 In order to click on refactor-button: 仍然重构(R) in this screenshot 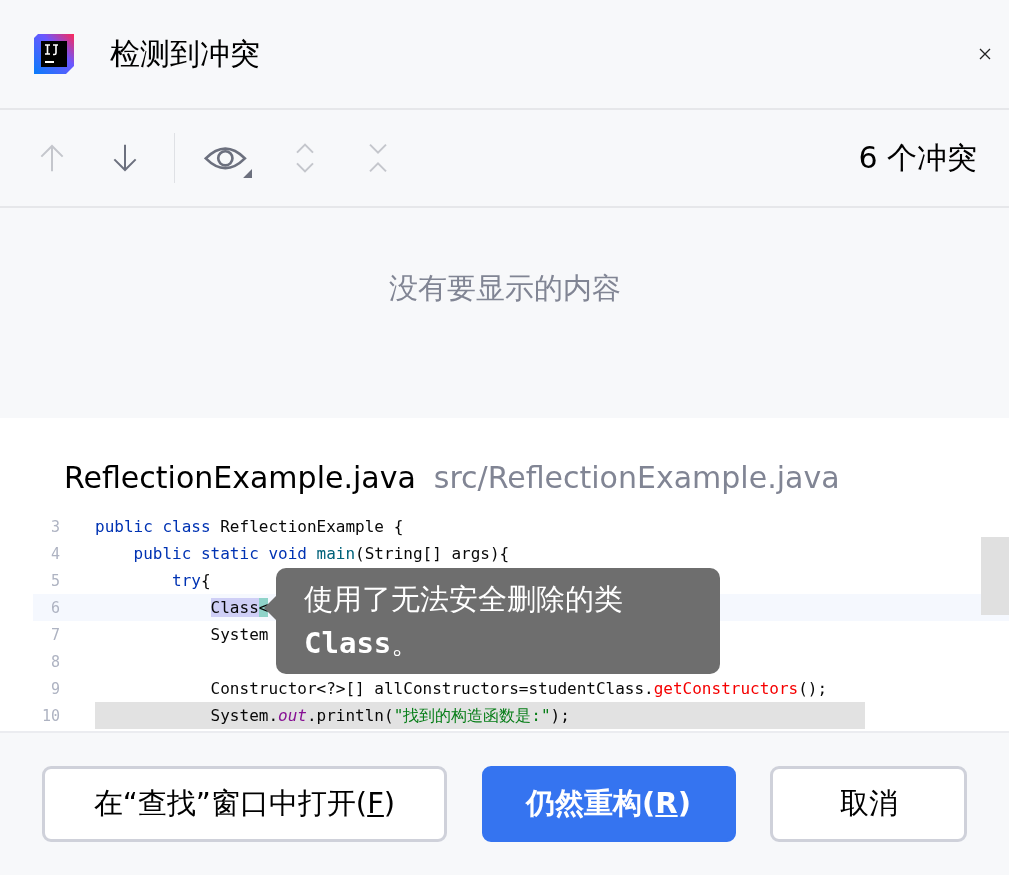, I will do `click(608, 804)`.